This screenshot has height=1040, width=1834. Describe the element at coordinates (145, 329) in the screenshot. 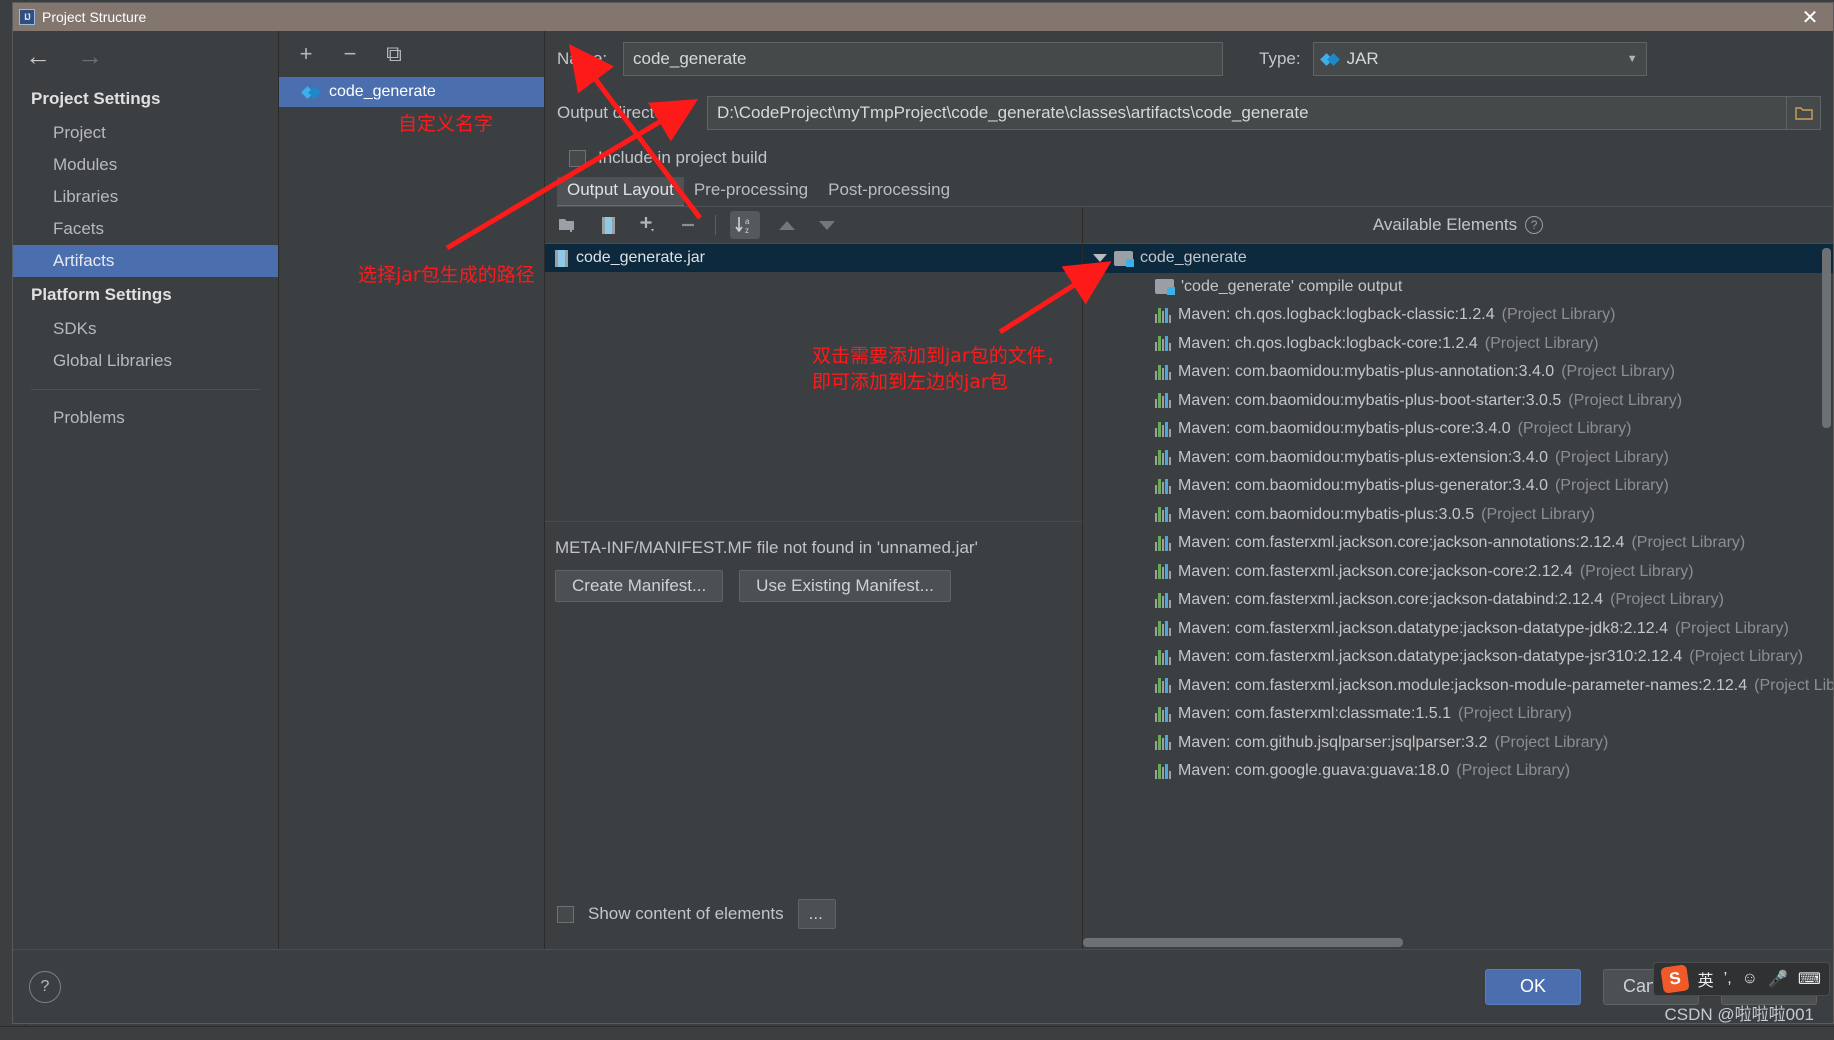

I see `sidebar-item-sdks: SDKs` at that location.